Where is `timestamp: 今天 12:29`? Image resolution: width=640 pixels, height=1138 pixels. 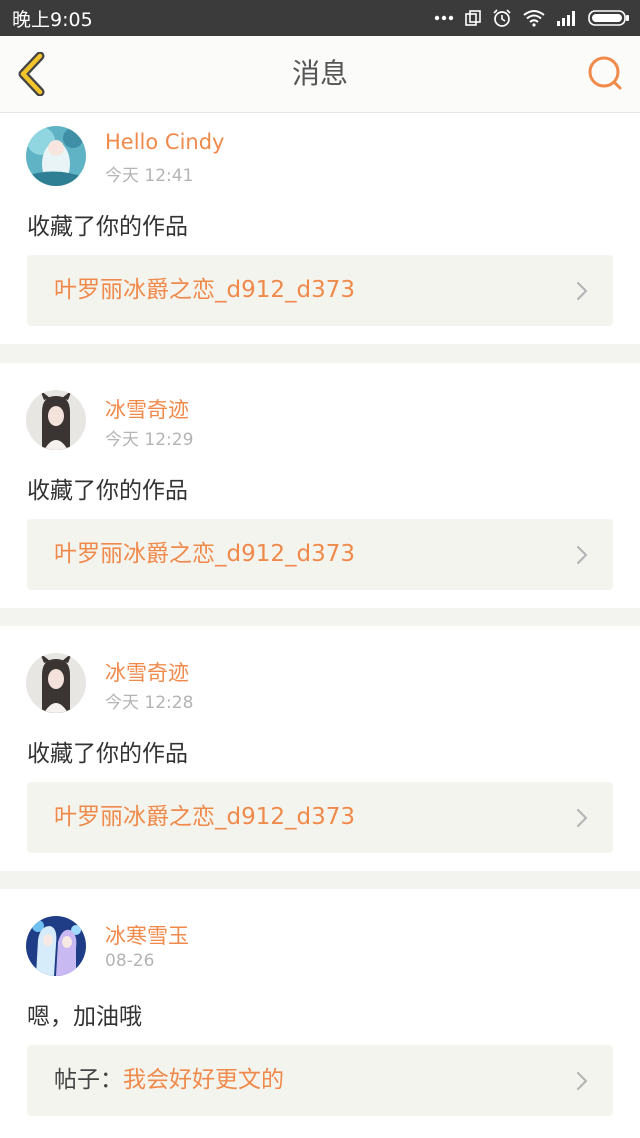 timestamp: 今天 12:29 is located at coordinates (149, 440).